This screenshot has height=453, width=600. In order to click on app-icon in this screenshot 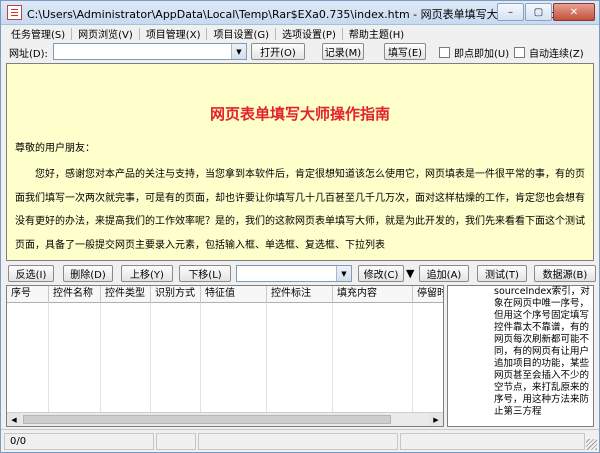, I will do `click(14, 12)`.